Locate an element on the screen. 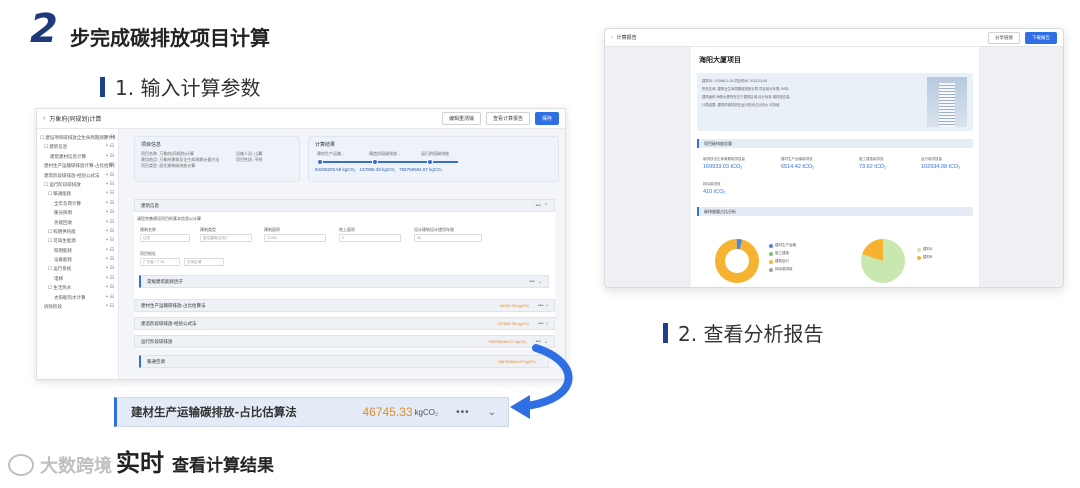 The image size is (1080, 488). tree-item: ☐ 运行系统 + ⊟ is located at coordinates (77, 268).